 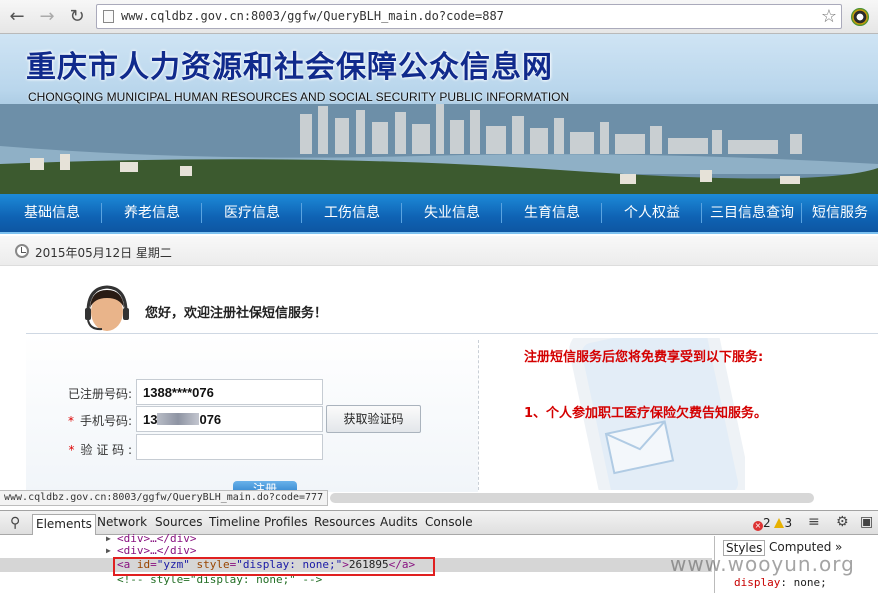 I want to click on dock-icon: ▣, so click(x=866, y=522).